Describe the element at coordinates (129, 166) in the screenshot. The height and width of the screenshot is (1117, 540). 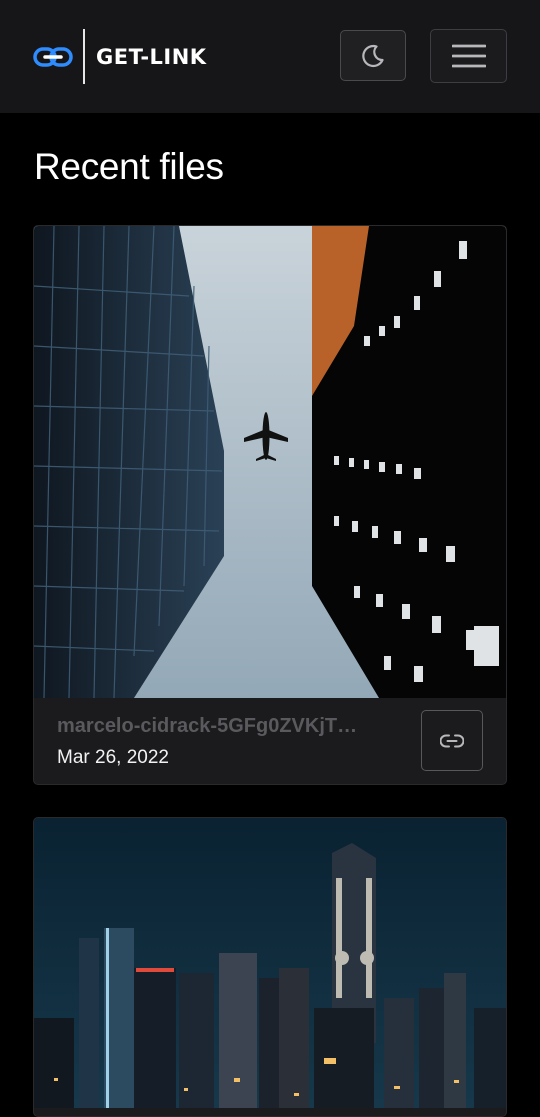
I see `page-title: Recent files` at that location.